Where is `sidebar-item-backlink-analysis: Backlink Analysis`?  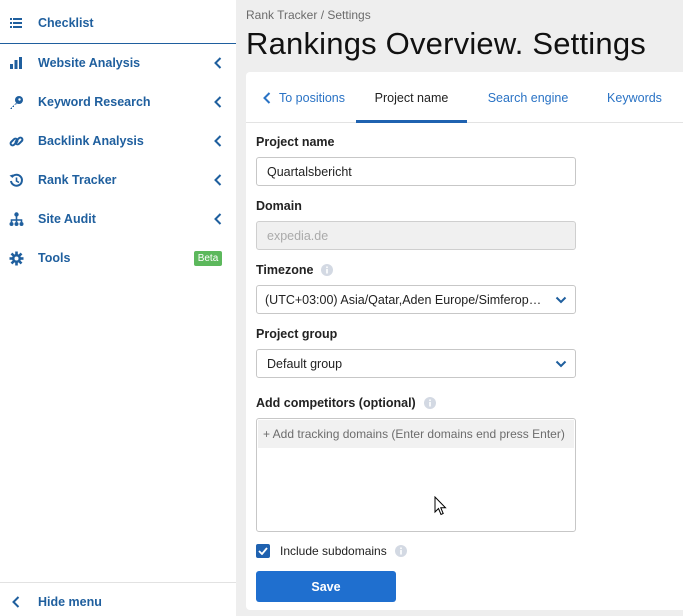
sidebar-item-backlink-analysis: Backlink Analysis is located at coordinates (118, 141).